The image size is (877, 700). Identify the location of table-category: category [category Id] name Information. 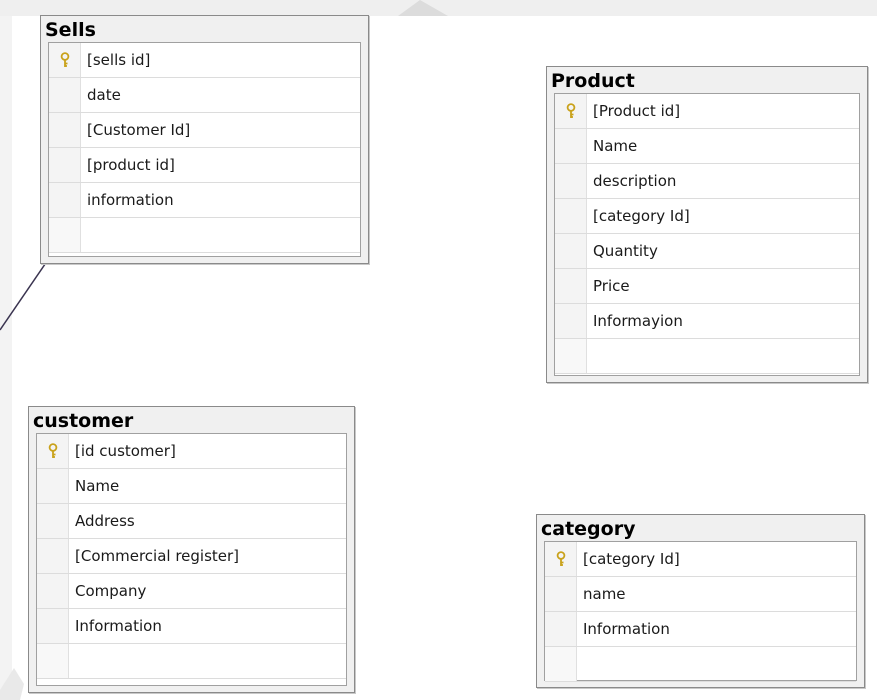
(700, 601).